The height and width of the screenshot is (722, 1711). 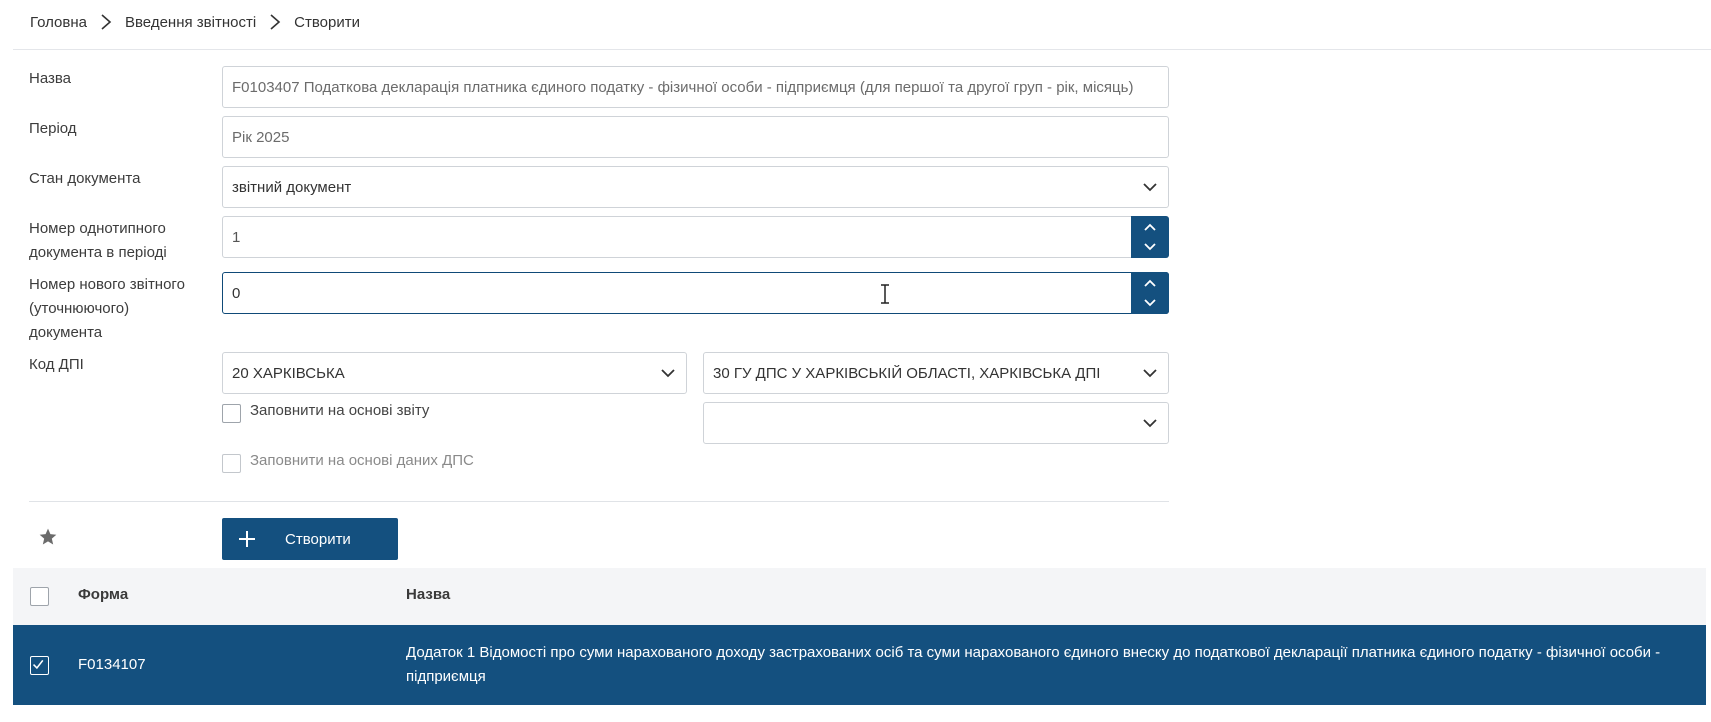 I want to click on breadcrumb-current: Створити, so click(x=327, y=22).